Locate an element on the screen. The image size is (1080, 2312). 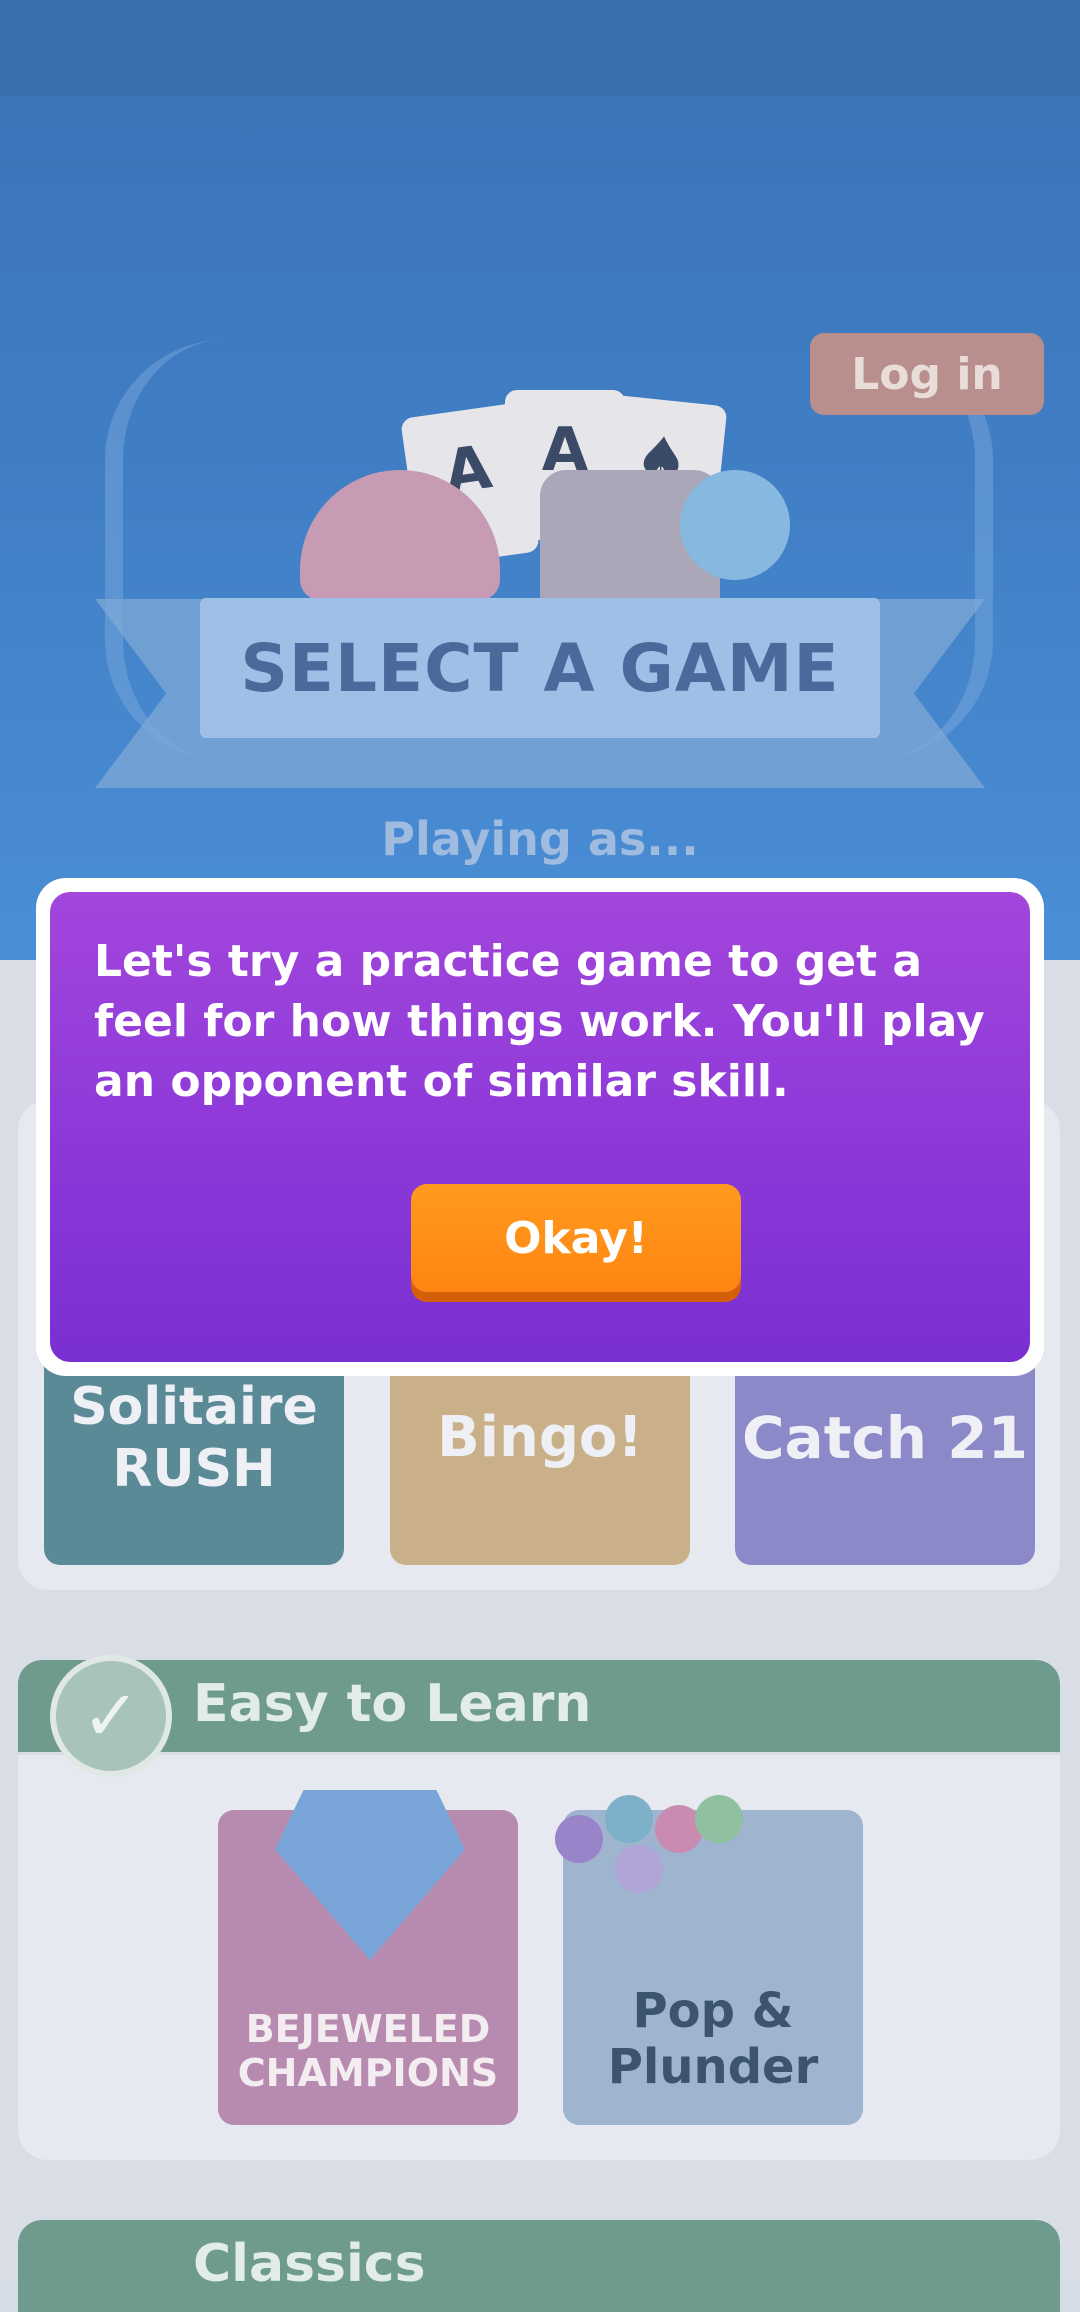
ball-icon is located at coordinates (735, 525).